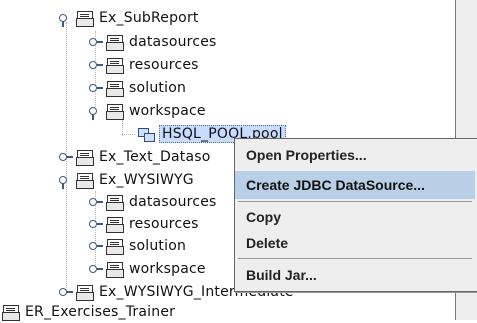 The width and height of the screenshot is (477, 323). I want to click on tree-guide-line, so click(128, 134).